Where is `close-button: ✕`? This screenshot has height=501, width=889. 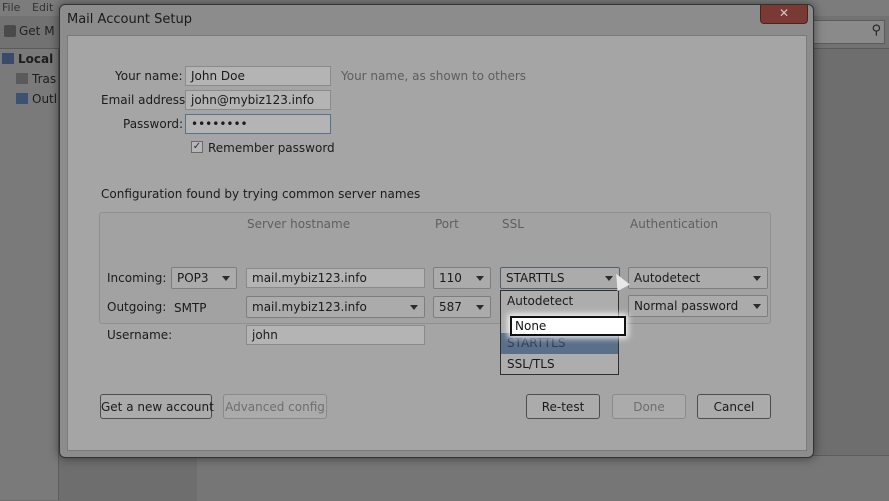 close-button: ✕ is located at coordinates (784, 14).